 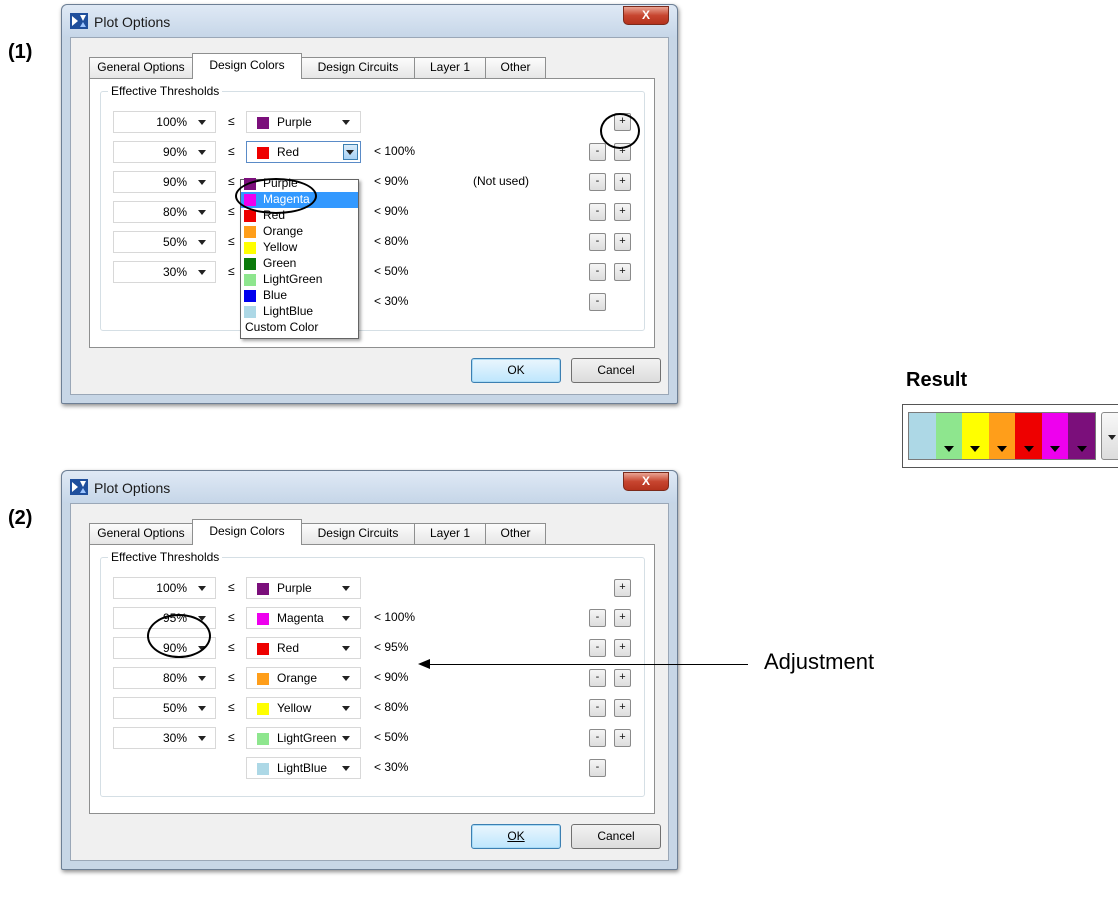 What do you see at coordinates (294, 708) in the screenshot?
I see `color-name: Yellow` at bounding box center [294, 708].